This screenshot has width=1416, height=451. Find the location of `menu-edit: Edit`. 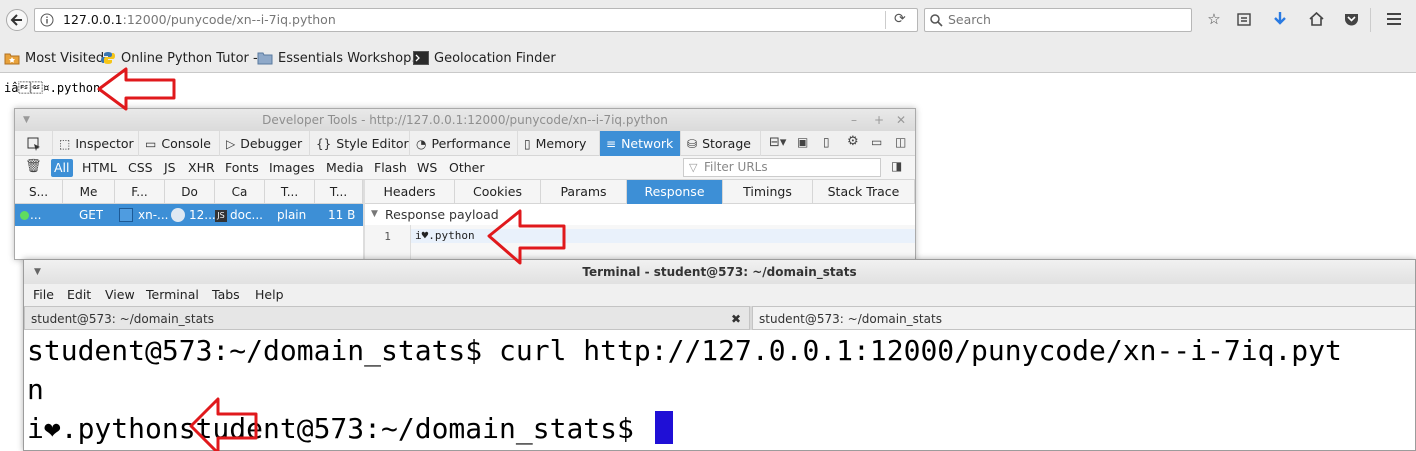

menu-edit: Edit is located at coordinates (79, 294).